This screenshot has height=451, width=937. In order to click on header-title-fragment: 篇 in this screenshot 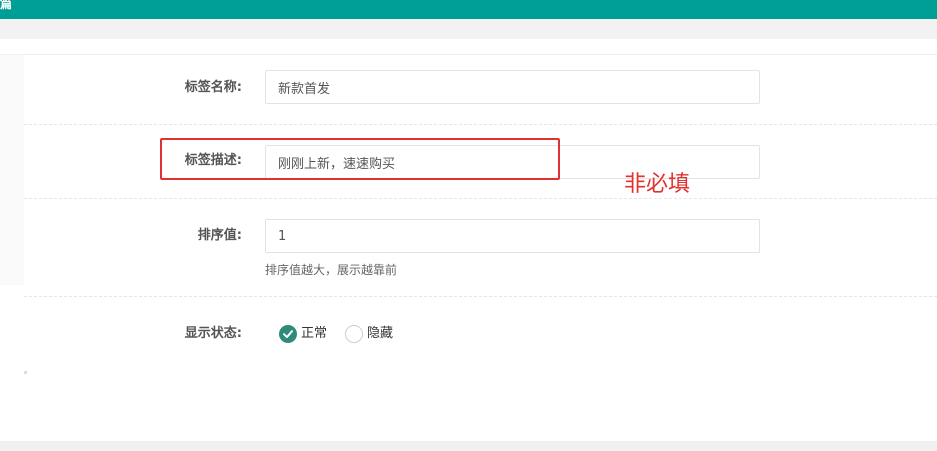, I will do `click(6, 5)`.